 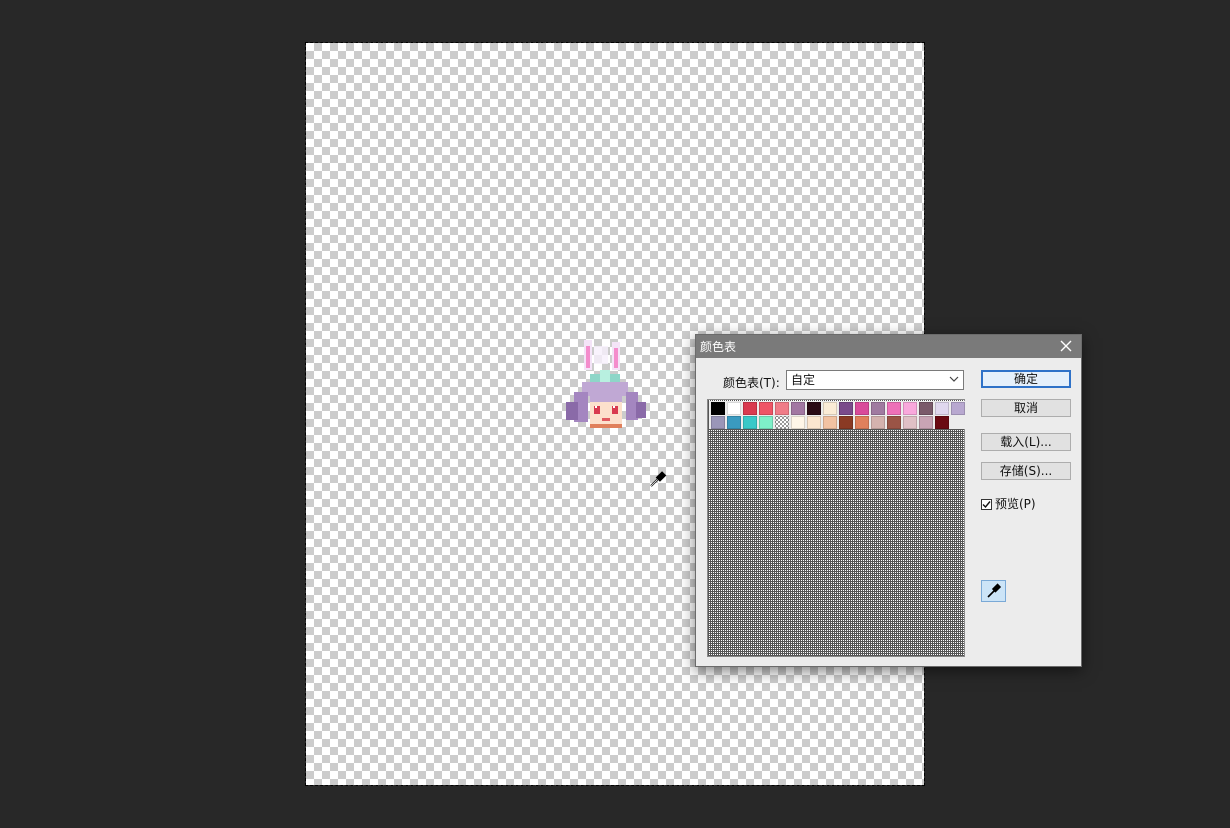 I want to click on sprite-character, so click(x=606, y=384).